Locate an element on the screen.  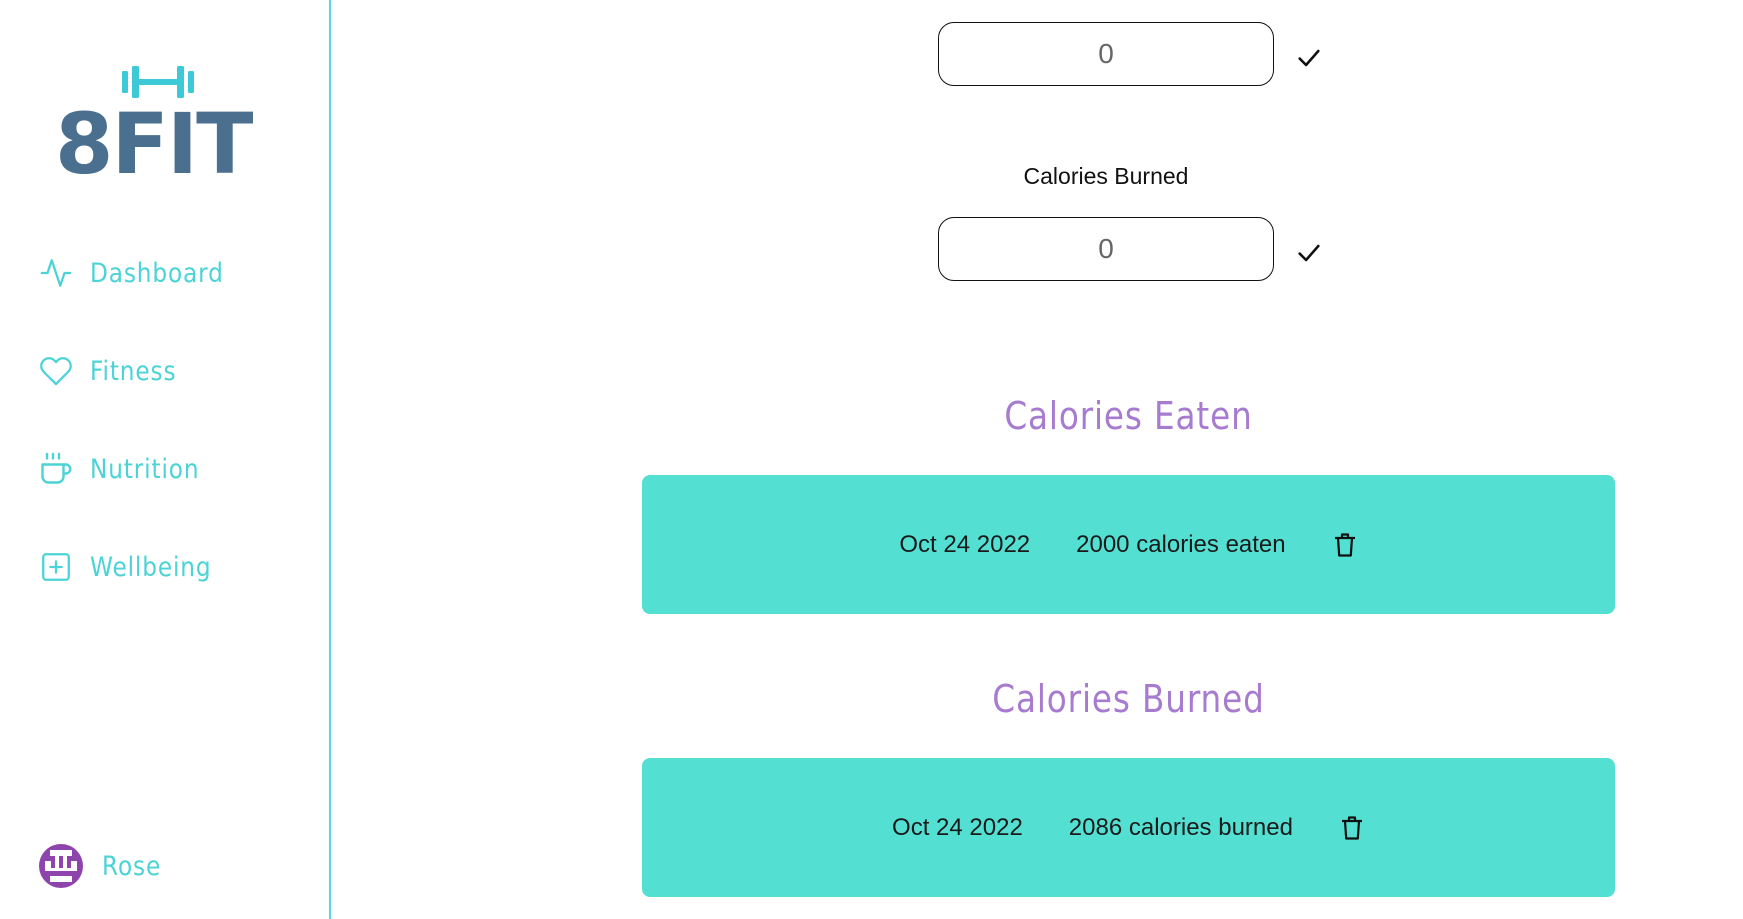
calories-burned-heading: Calories Burned is located at coordinates (1128, 699).